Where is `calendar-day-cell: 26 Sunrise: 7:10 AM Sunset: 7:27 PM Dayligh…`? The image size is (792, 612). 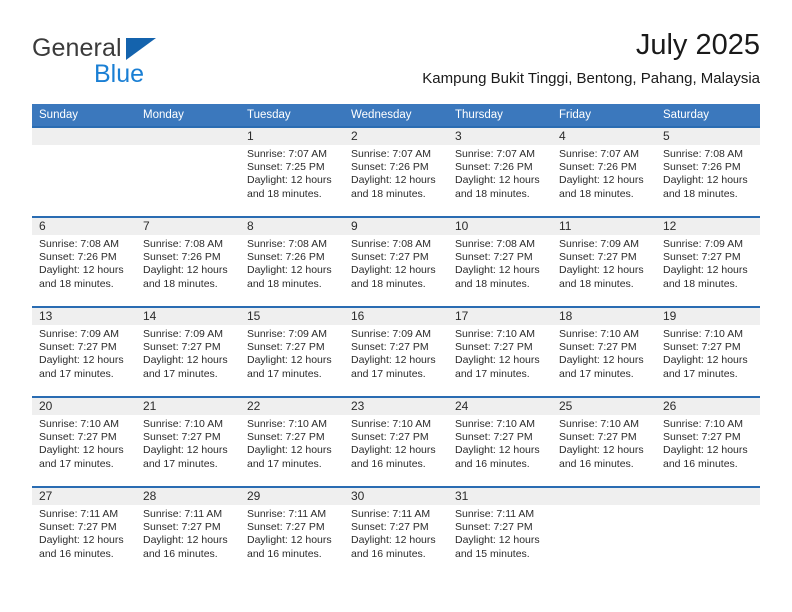 calendar-day-cell: 26 Sunrise: 7:10 AM Sunset: 7:27 PM Dayligh… is located at coordinates (708, 441).